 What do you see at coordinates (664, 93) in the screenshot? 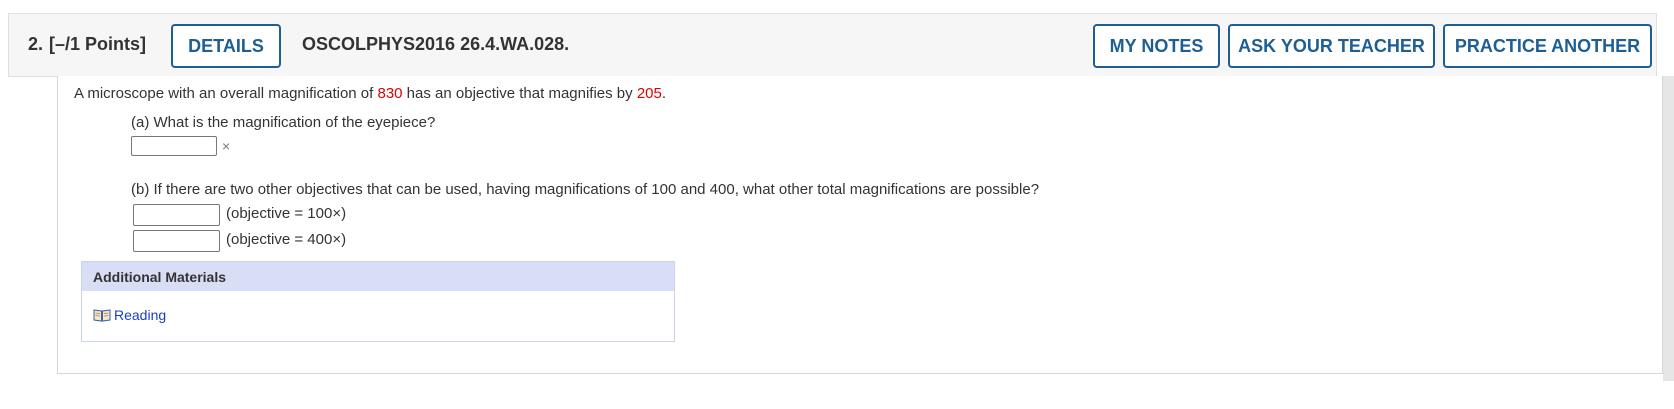
I see `intro-text-end: .` at bounding box center [664, 93].